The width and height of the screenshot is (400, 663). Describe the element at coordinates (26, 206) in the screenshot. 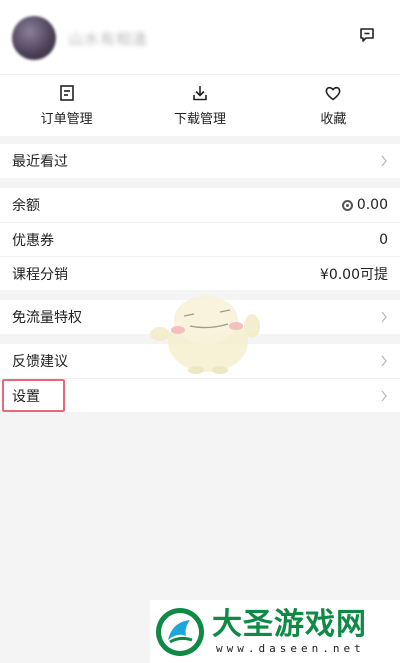

I see `balance-label: 余额` at that location.